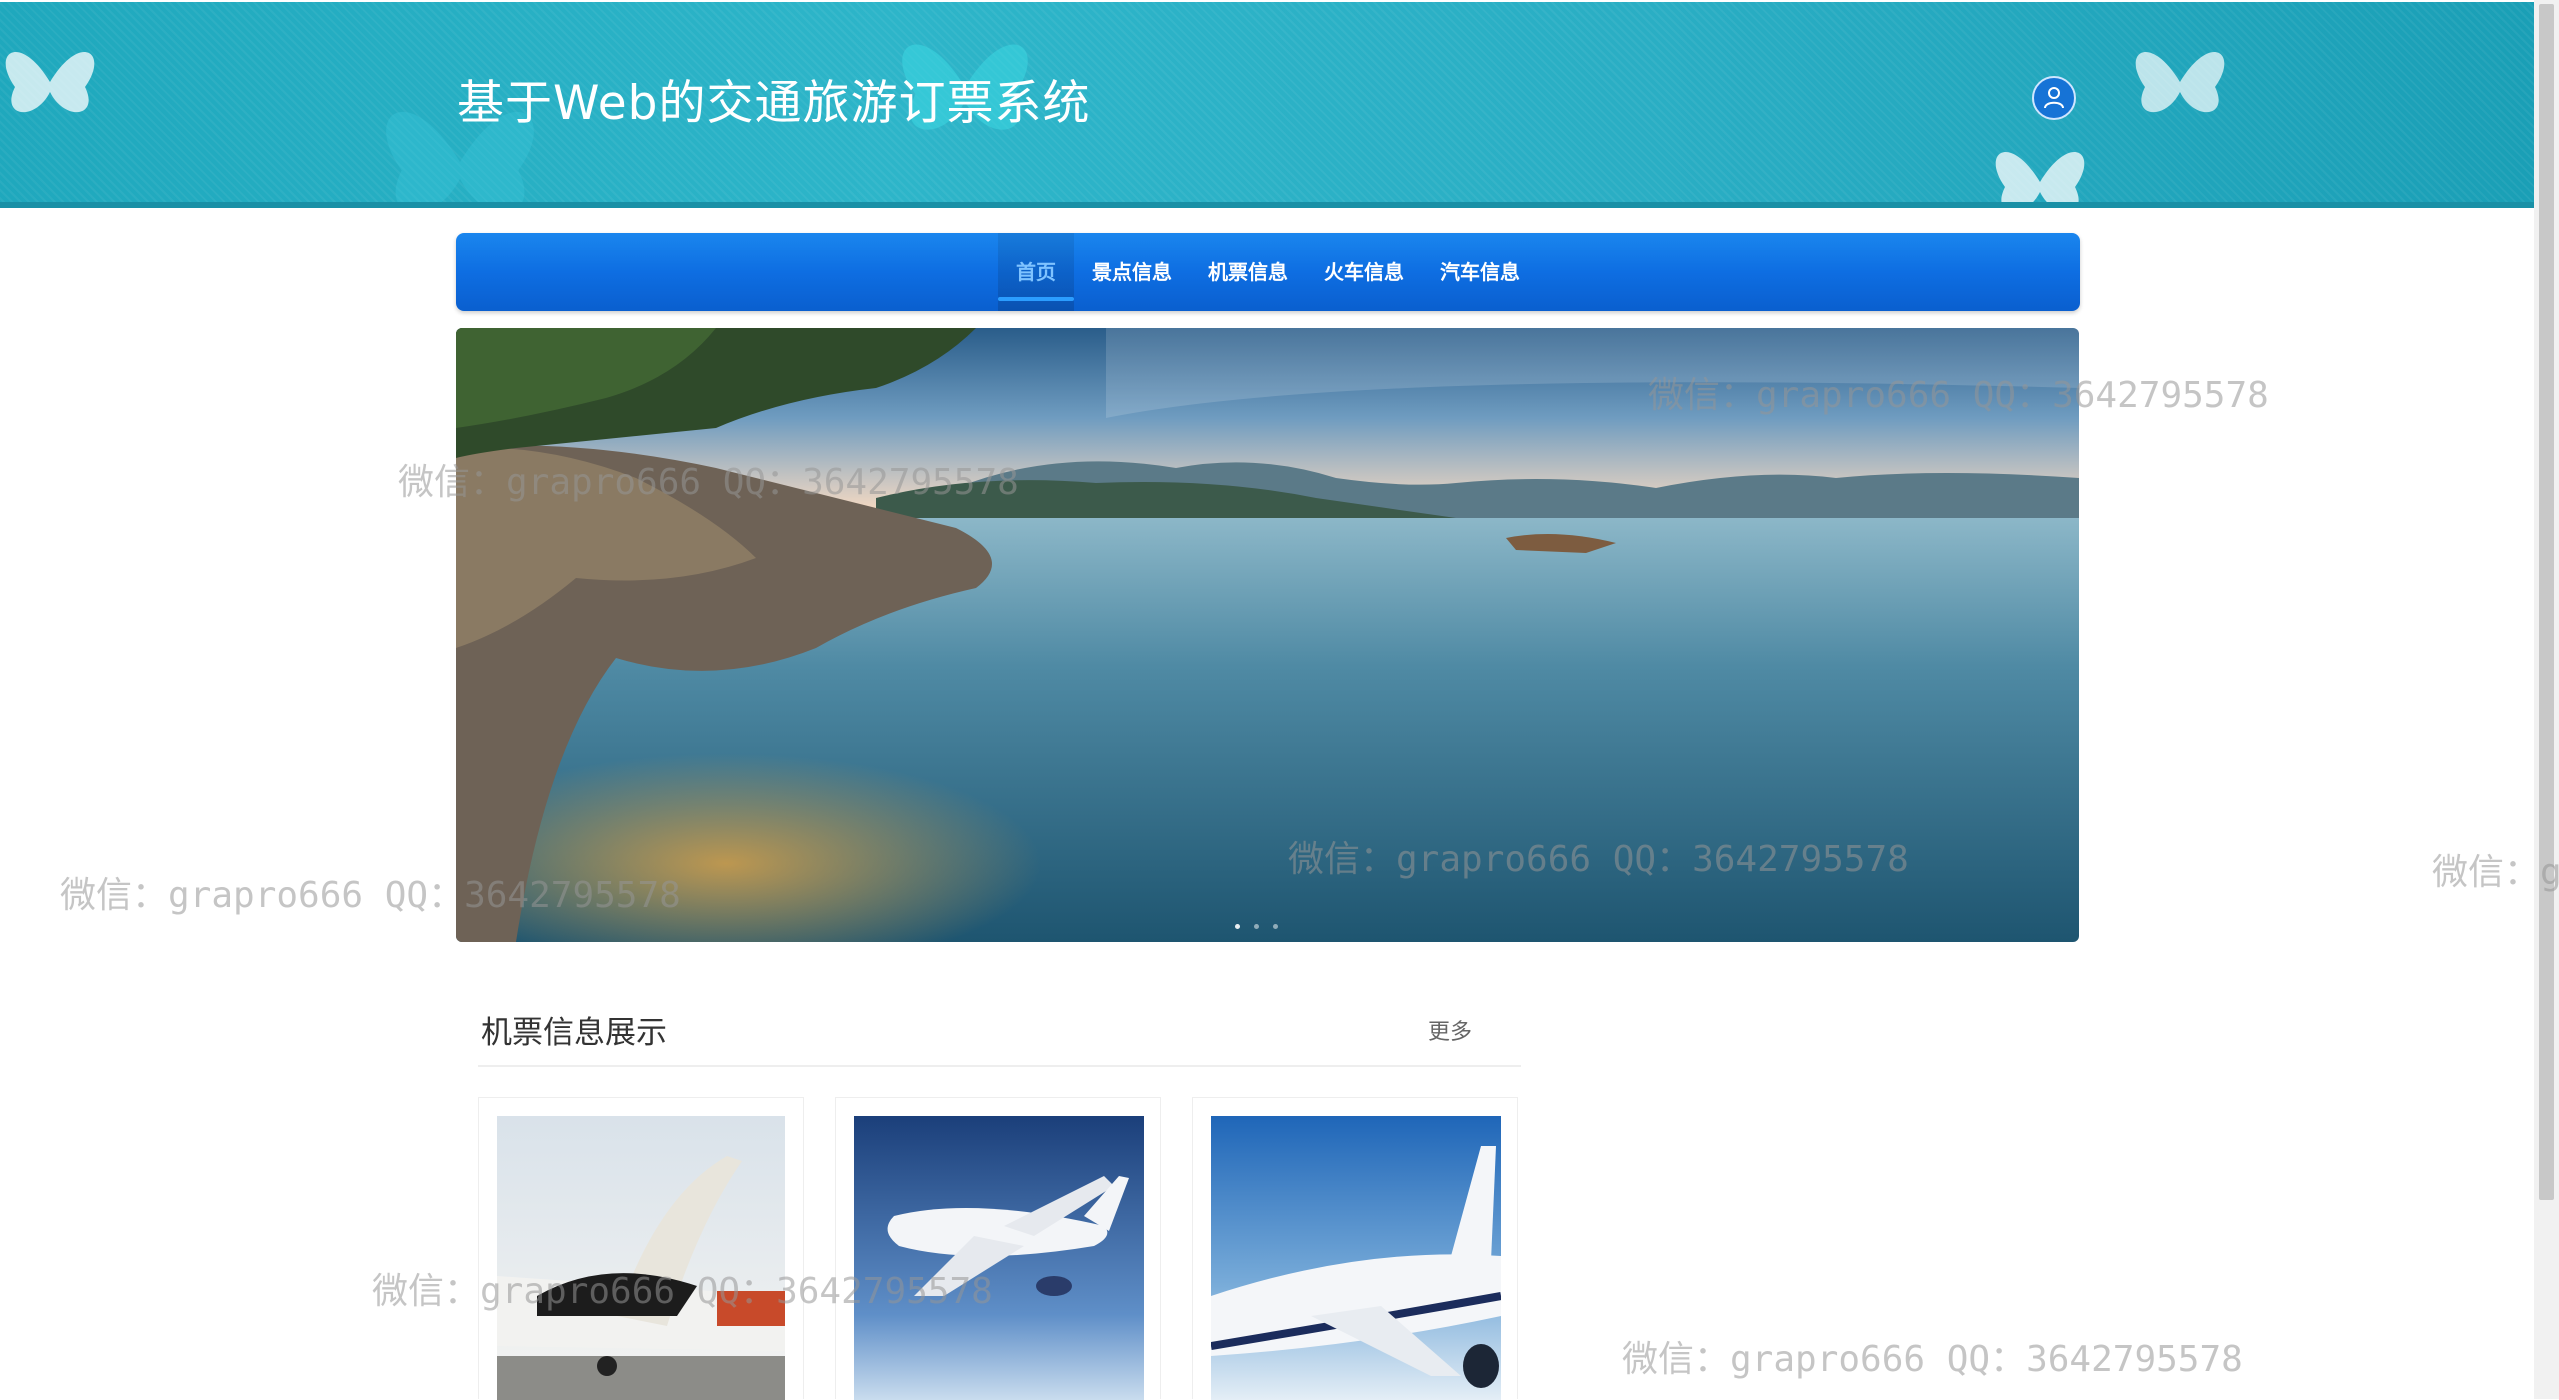 The height and width of the screenshot is (1400, 2559). Describe the element at coordinates (1267, 105) in the screenshot. I see `site-header: 基于Web的交通旅游订票系统` at that location.